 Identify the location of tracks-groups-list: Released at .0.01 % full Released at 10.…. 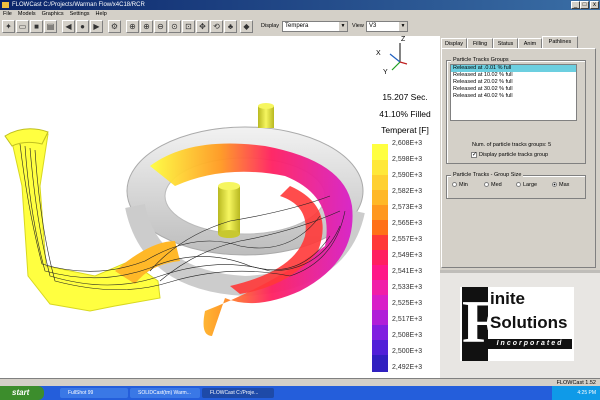
(513, 92).